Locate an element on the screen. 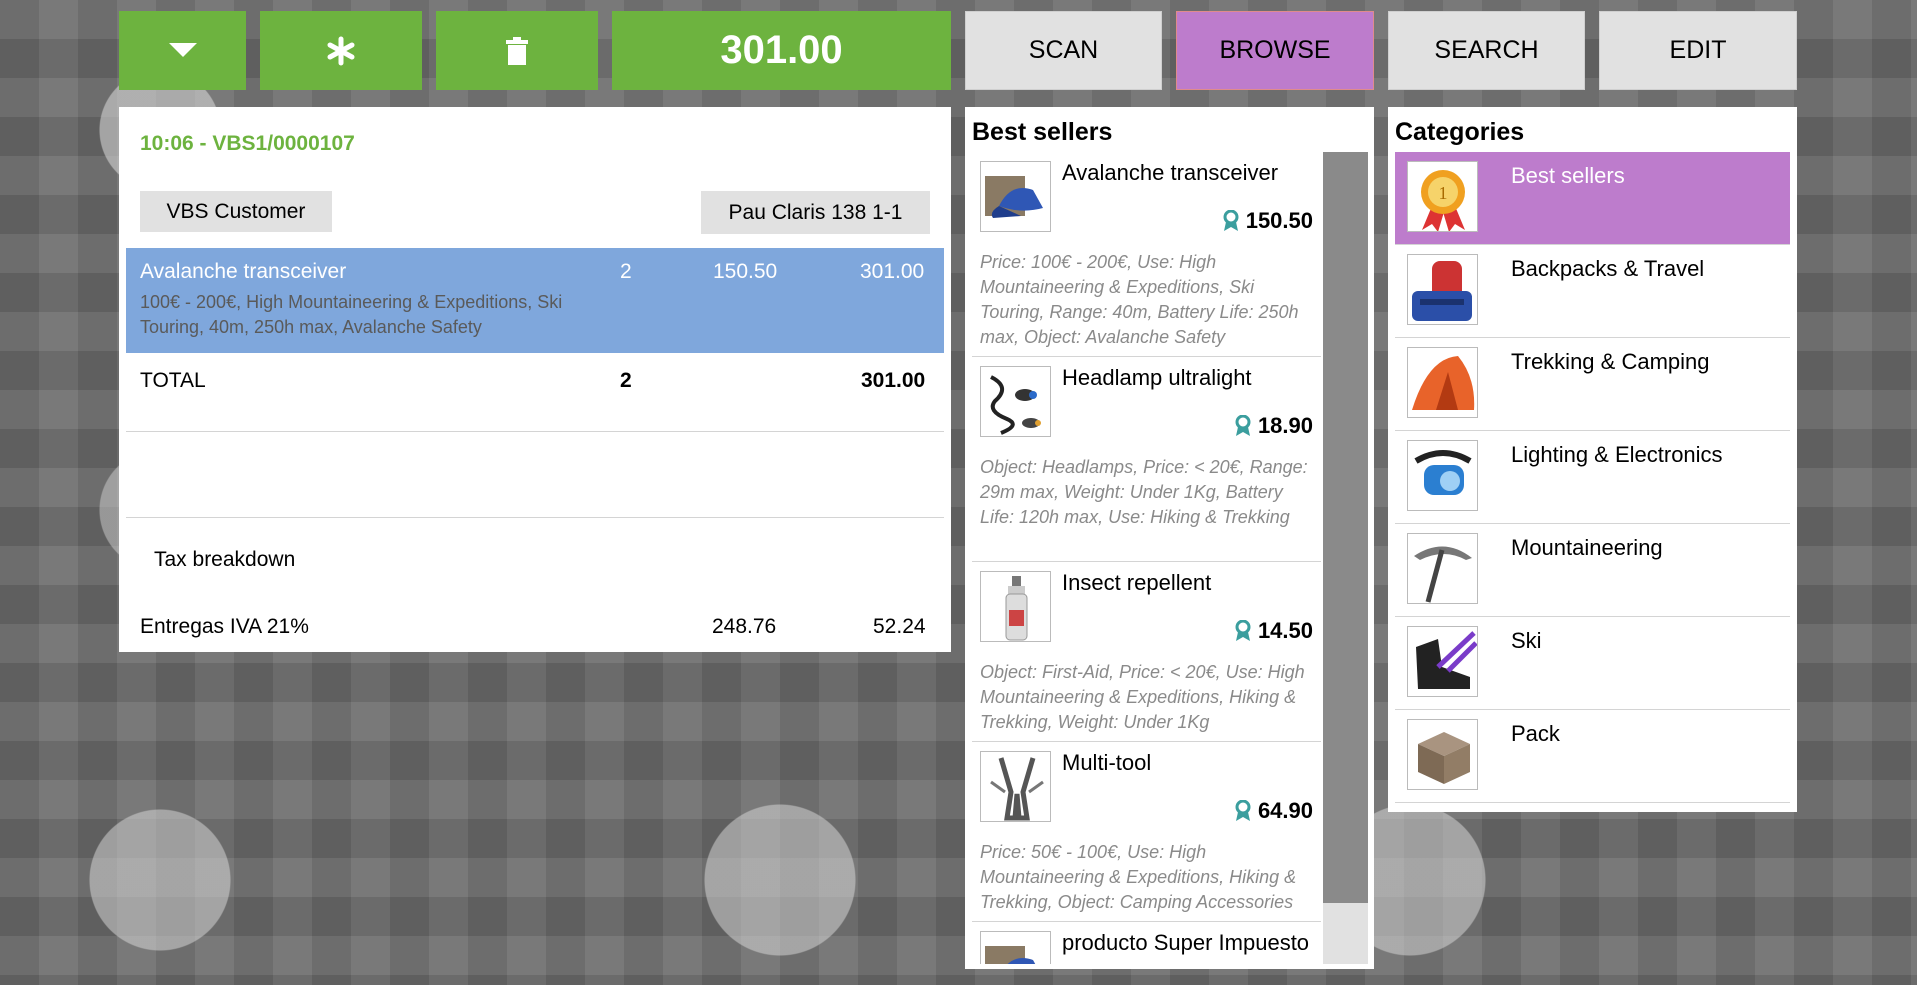 This screenshot has width=1917, height=985. product-price: 64.90 is located at coordinates (1285, 810).